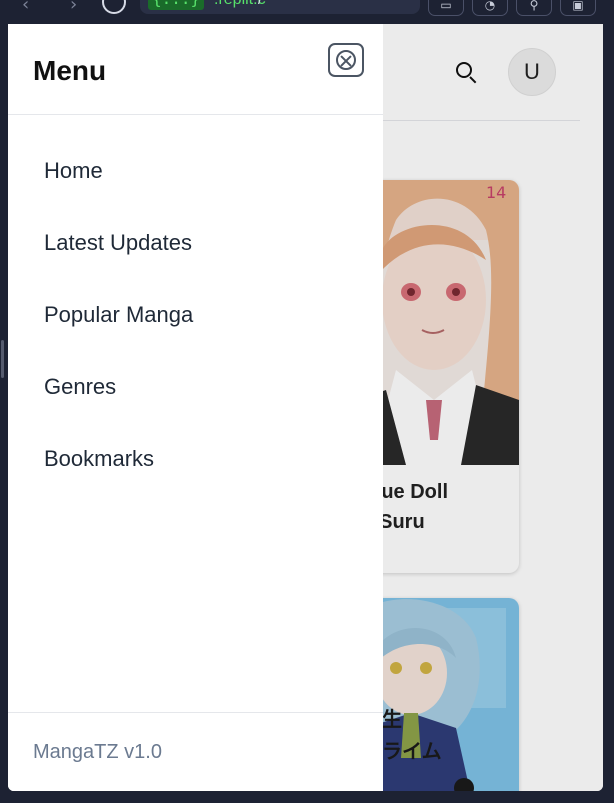 The height and width of the screenshot is (803, 614). I want to click on url-chevron-icon: ›, so click(399, 2).